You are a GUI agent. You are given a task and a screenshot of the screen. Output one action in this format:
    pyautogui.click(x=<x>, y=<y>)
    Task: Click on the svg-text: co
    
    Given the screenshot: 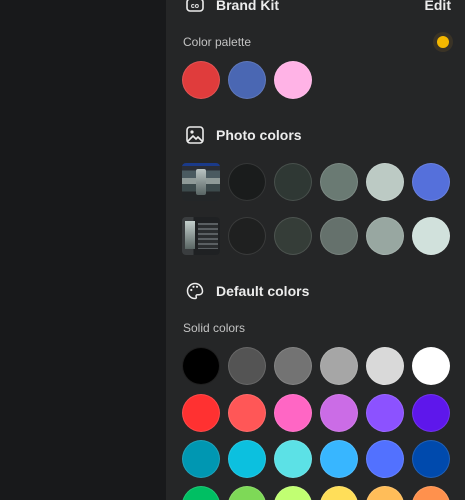 What is the action you would take?
    pyautogui.click(x=195, y=6)
    